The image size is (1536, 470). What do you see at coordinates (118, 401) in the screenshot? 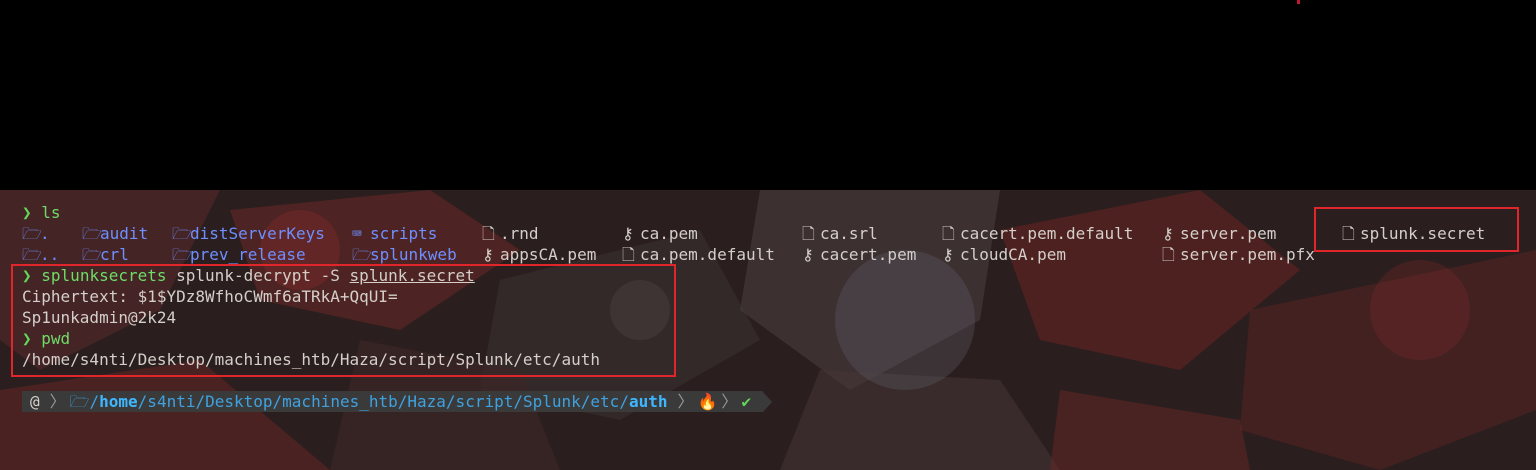
I see `path-home: home` at bounding box center [118, 401].